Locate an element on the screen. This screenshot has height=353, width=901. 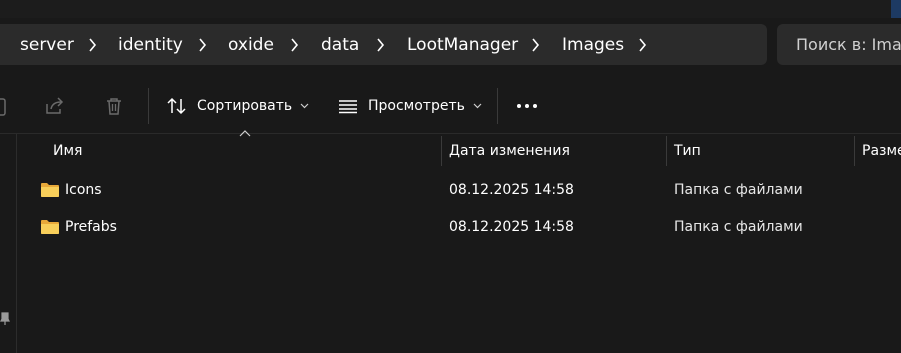
share-icon is located at coordinates (55, 106).